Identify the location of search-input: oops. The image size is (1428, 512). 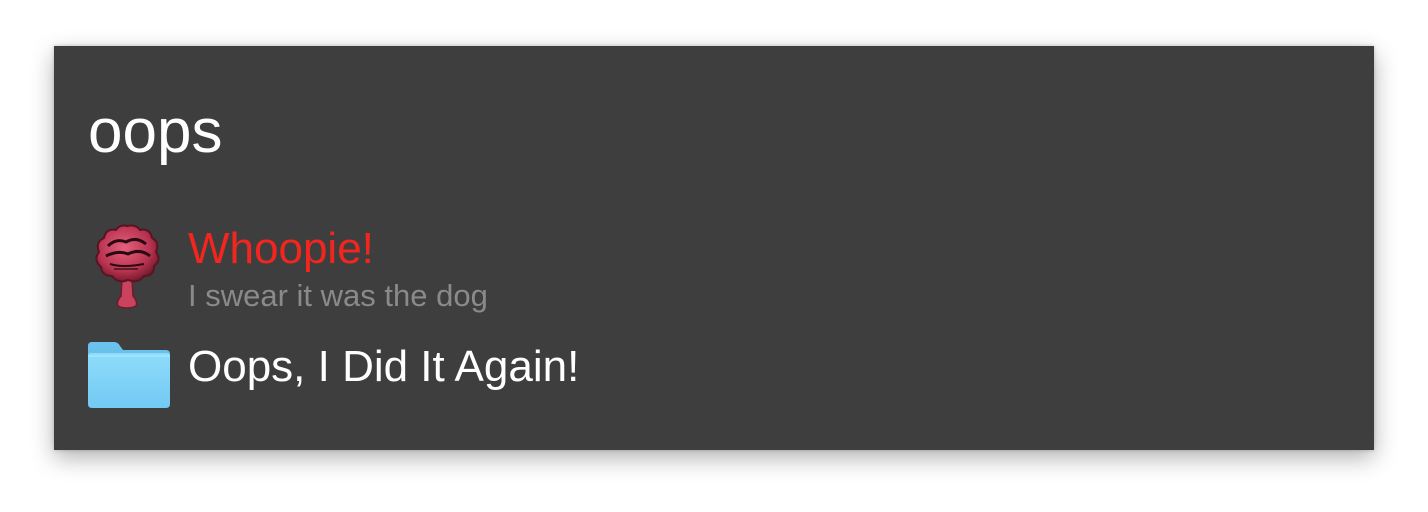
(155, 132).